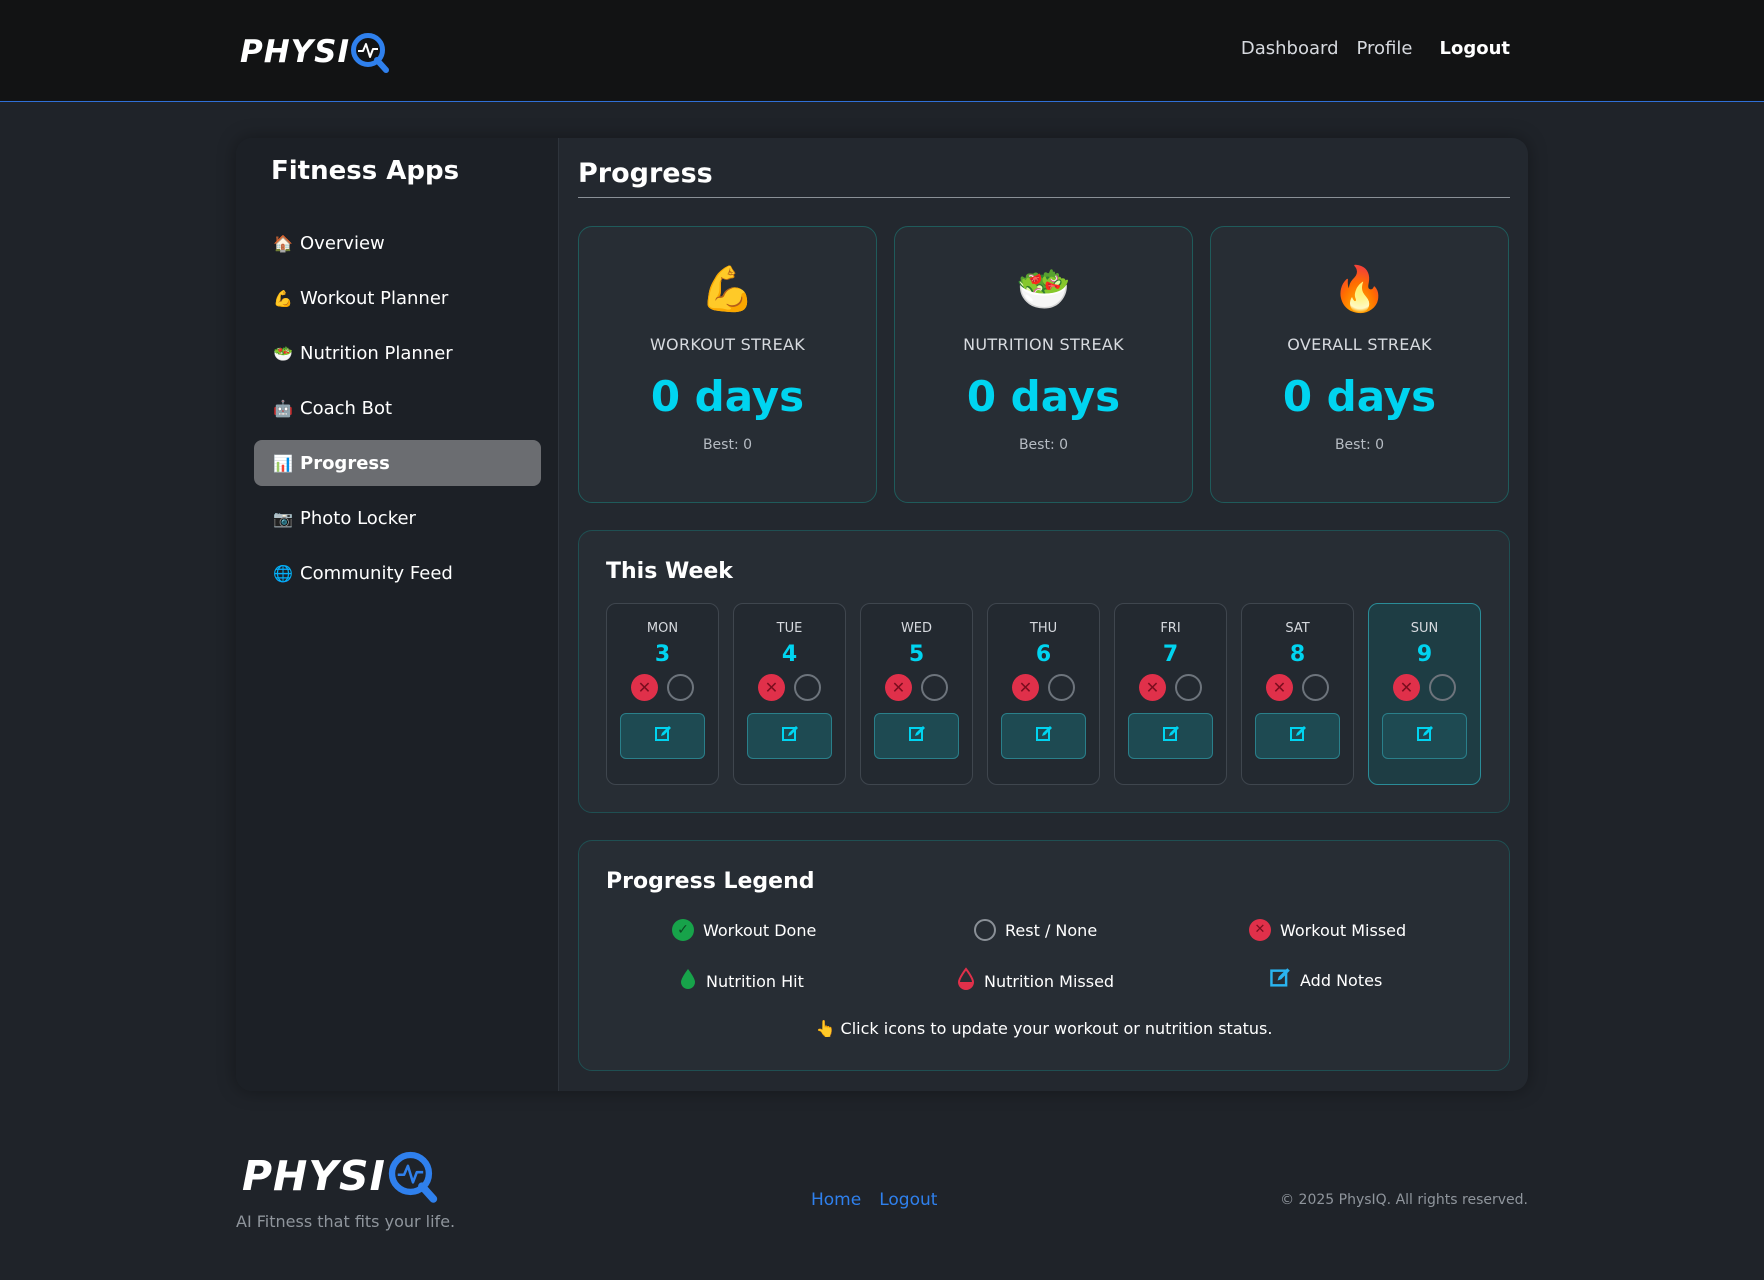  I want to click on check-circle-icon: ✓, so click(683, 930).